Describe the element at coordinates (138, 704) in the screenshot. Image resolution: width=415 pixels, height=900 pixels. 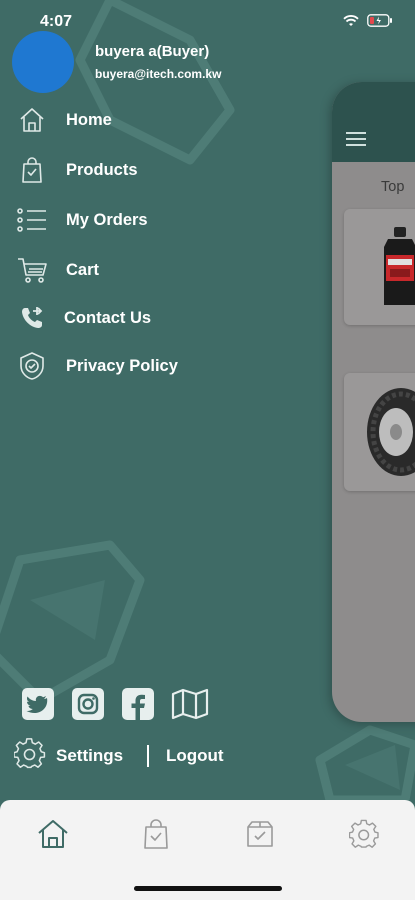
I see `facebook-icon` at that location.